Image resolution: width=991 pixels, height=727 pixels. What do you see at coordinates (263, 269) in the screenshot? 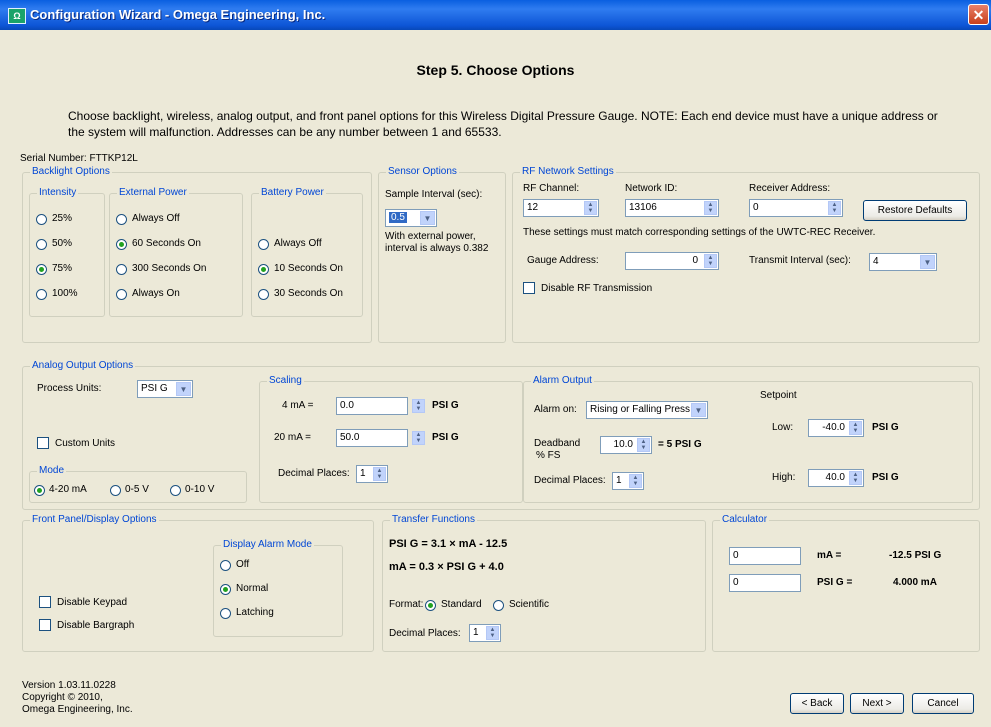
I see `bat-10s-radio` at bounding box center [263, 269].